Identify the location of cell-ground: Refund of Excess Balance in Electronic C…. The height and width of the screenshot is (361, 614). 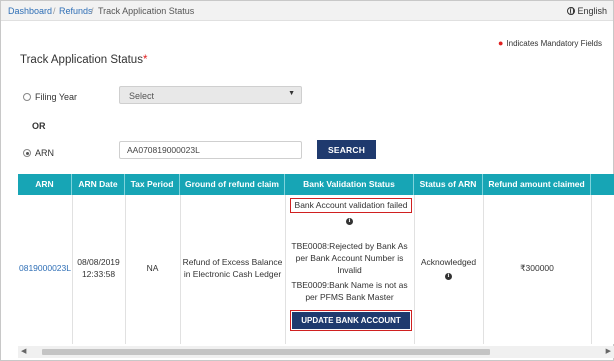
(232, 268).